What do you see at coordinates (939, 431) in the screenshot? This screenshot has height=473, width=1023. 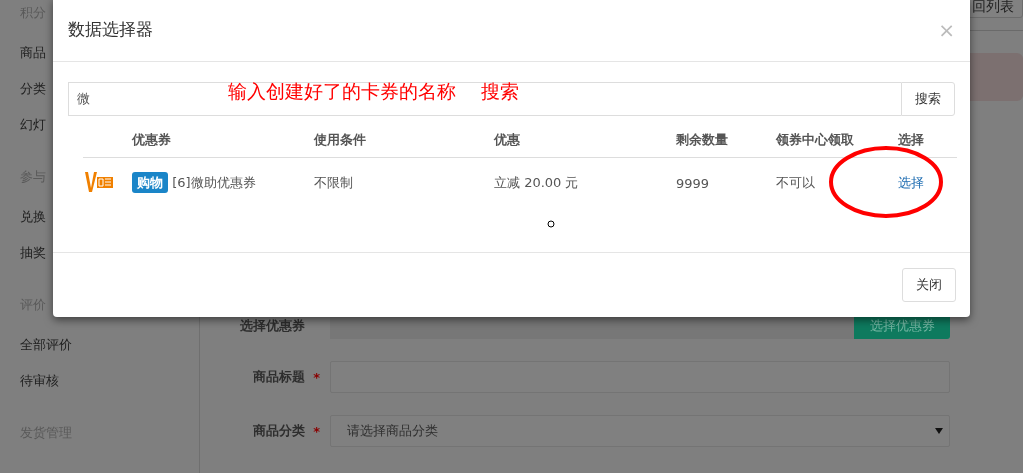 I see `caret-icon` at bounding box center [939, 431].